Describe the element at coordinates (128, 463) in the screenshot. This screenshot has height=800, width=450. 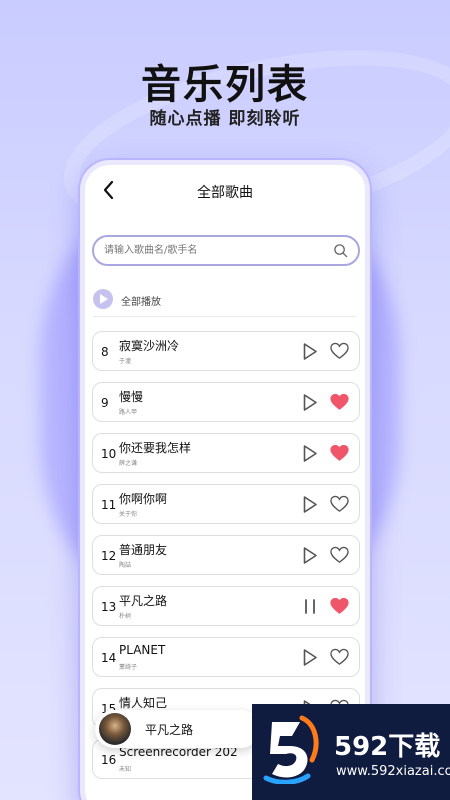
I see `song-artist: 薛之谦` at that location.